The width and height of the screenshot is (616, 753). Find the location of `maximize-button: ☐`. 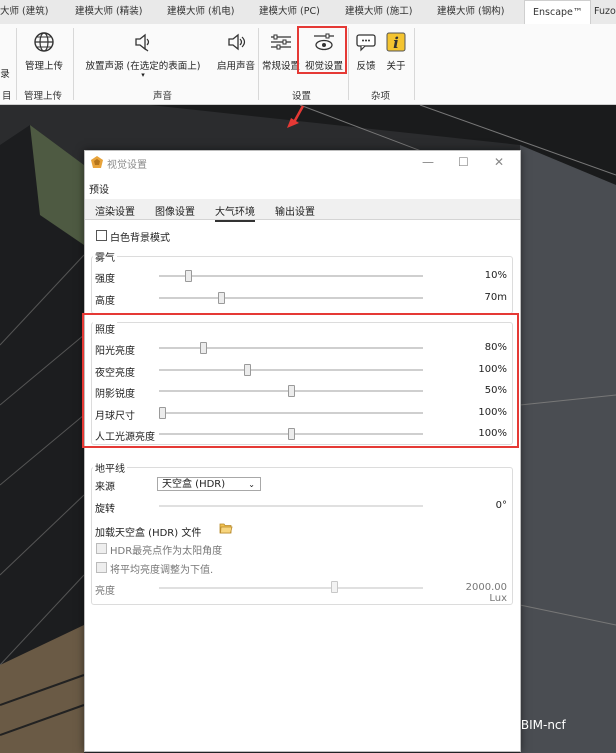

maximize-button: ☐ is located at coordinates (463, 162).